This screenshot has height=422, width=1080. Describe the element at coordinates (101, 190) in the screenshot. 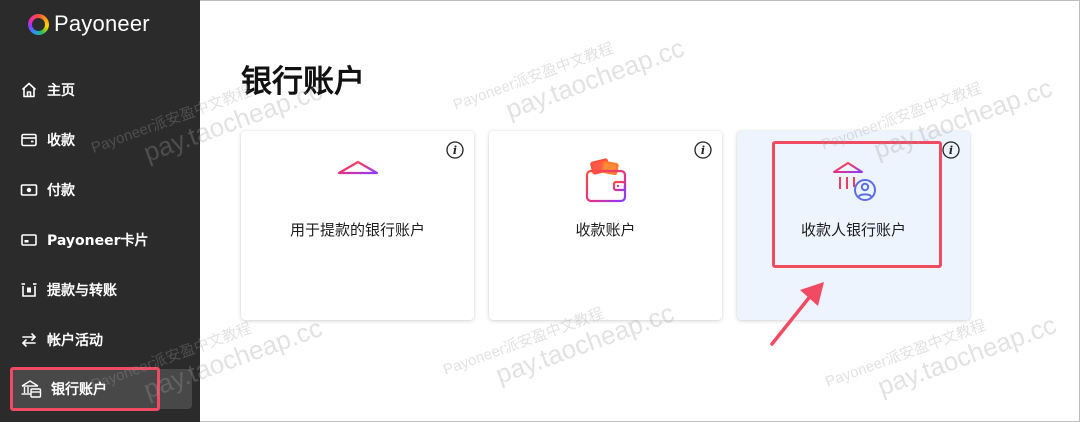

I see `sidebar-item-pay: 付款` at that location.